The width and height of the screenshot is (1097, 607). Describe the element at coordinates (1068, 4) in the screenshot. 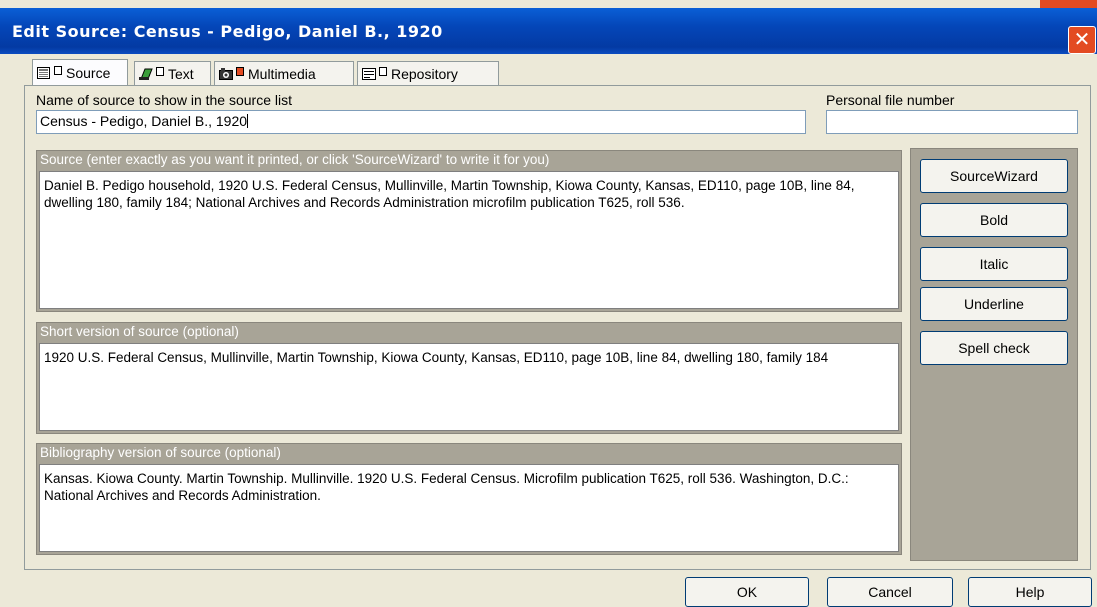

I see `window-top-strip` at that location.